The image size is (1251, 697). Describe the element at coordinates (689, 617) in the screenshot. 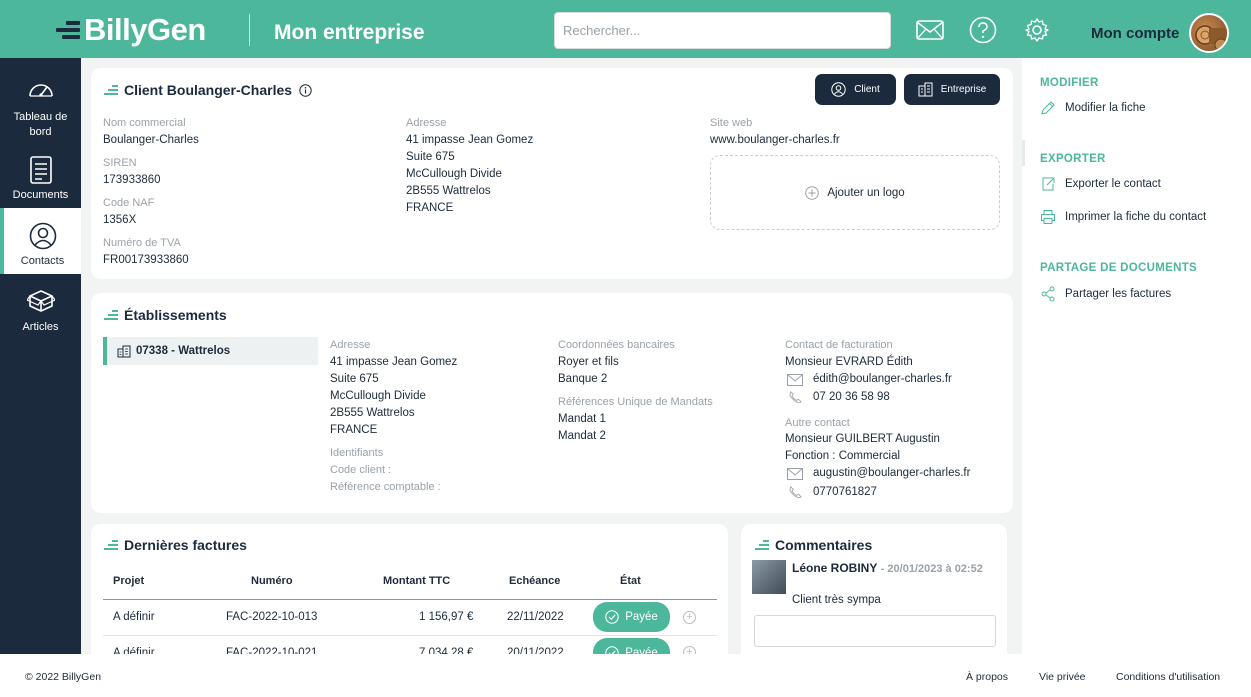

I see `row1-expand-plus-icon: +` at that location.